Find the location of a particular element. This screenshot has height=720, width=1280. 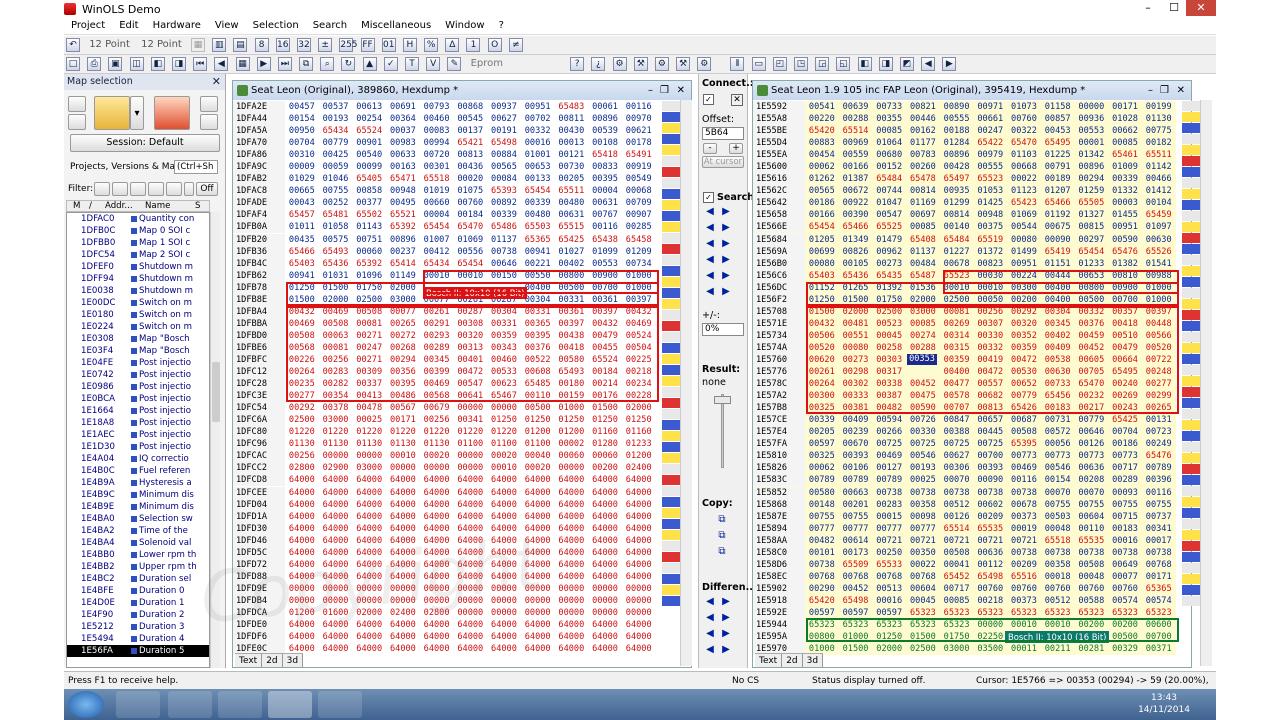

tile-horizontal-icon: ▭ is located at coordinates (758, 64).